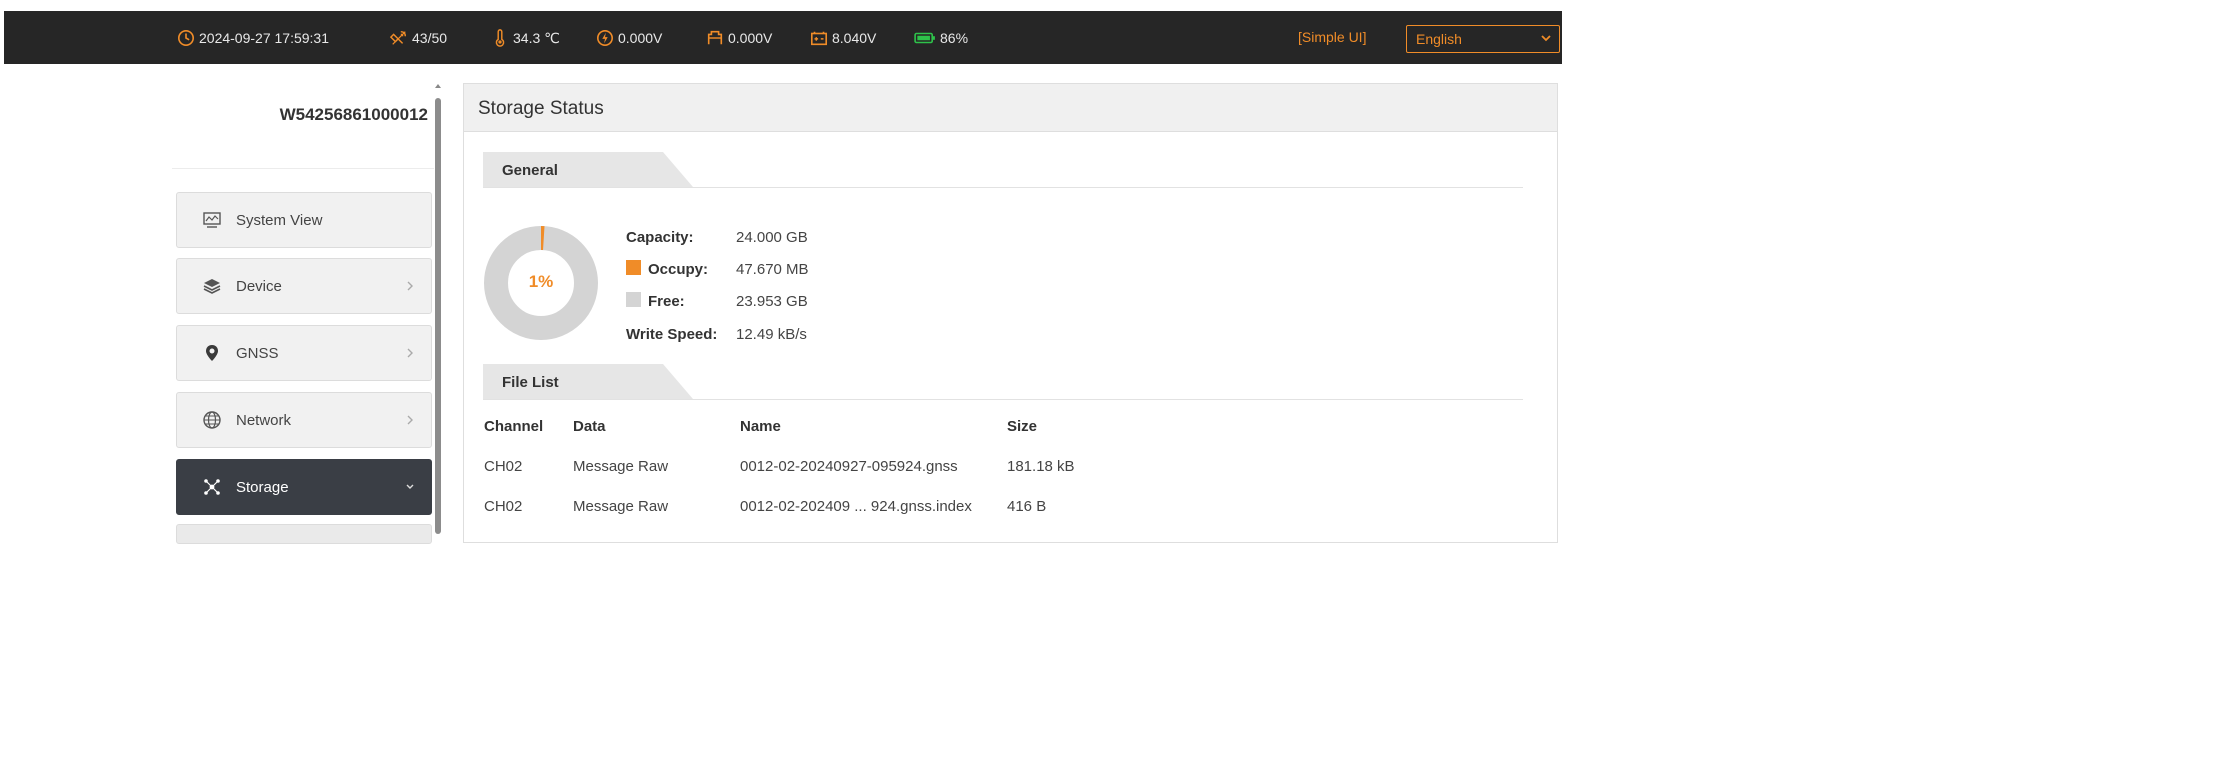  I want to click on temperature-text: 34.3 ℃, so click(536, 37).